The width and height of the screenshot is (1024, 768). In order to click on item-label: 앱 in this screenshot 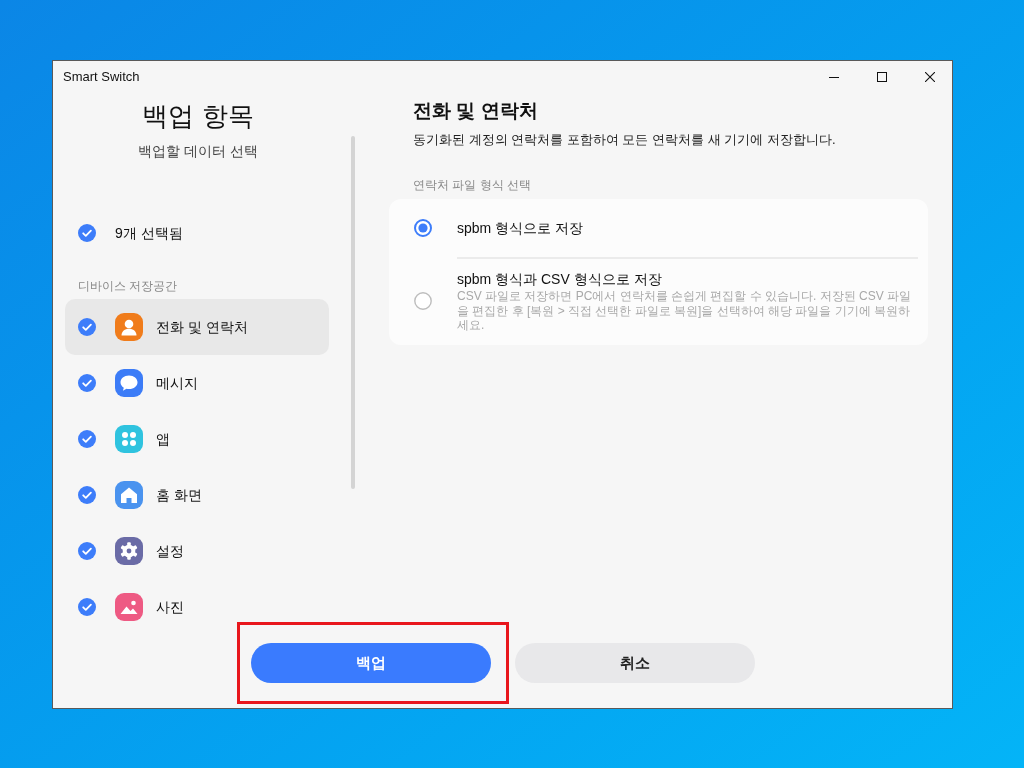, I will do `click(163, 439)`.